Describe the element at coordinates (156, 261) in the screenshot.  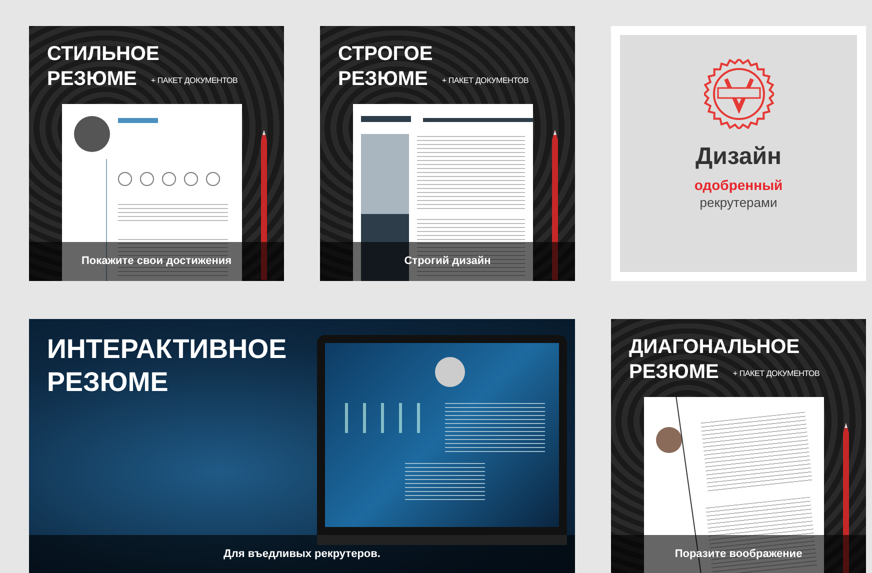
I see `card-caption: Покажите свои достижения` at that location.